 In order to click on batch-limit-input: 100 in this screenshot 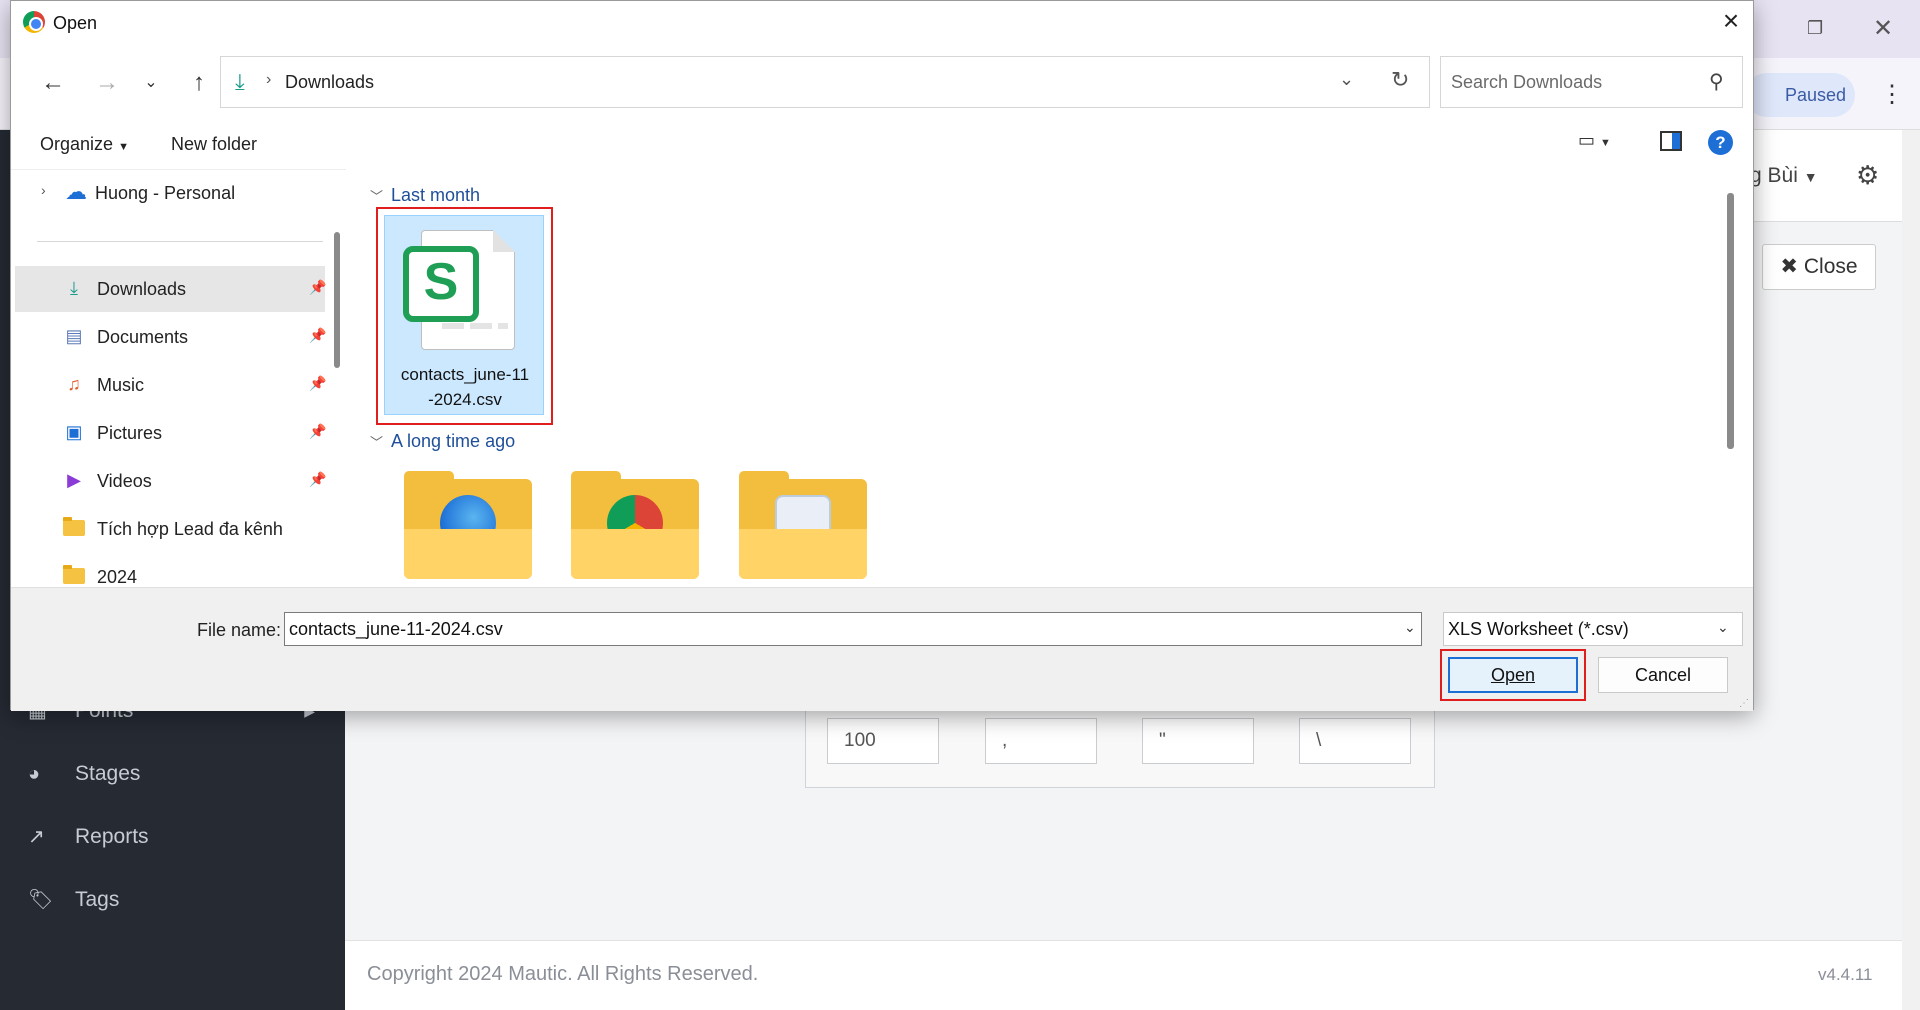, I will do `click(883, 741)`.